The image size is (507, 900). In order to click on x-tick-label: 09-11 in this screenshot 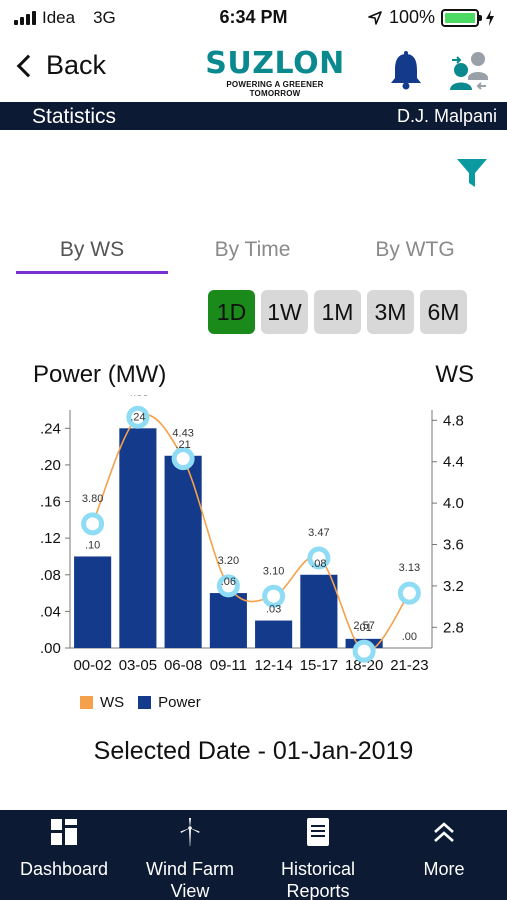, I will do `click(228, 665)`.